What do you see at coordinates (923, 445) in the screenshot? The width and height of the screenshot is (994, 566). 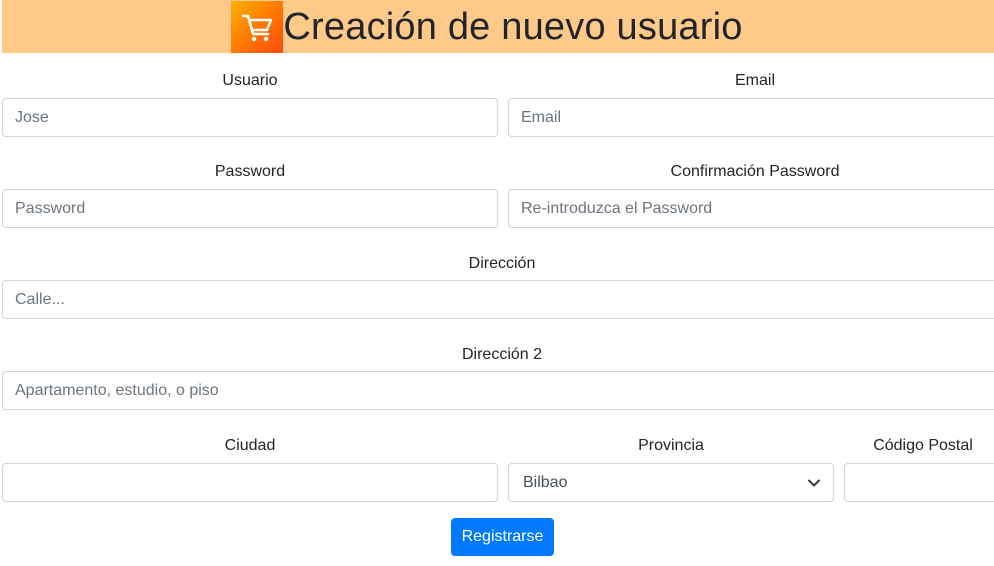 I see `codigo-postal-label: Código Postal` at bounding box center [923, 445].